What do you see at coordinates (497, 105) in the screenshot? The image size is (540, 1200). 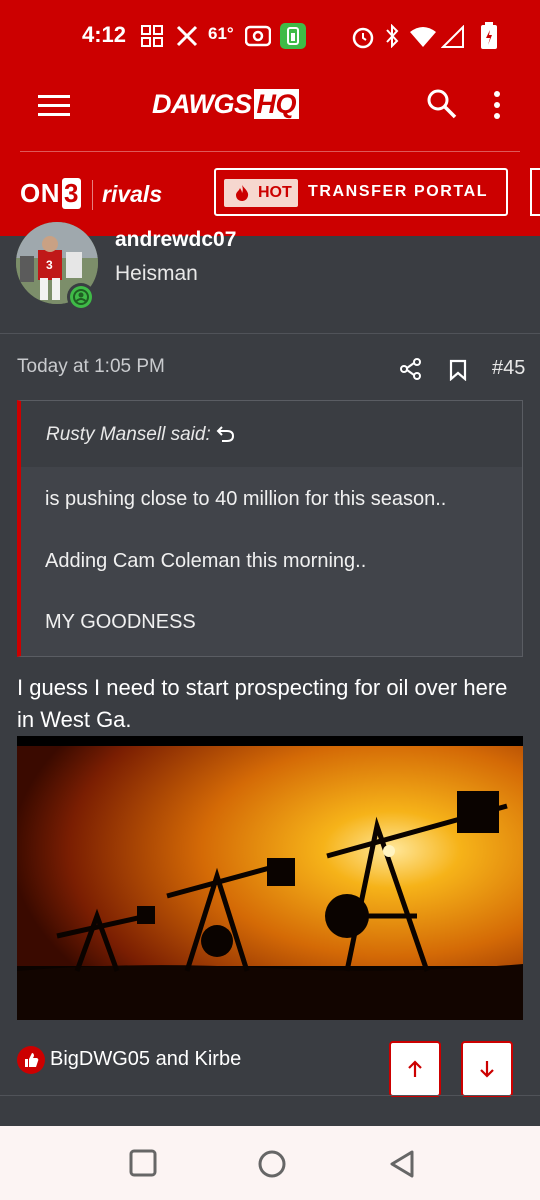 I see `more-vert-icon` at bounding box center [497, 105].